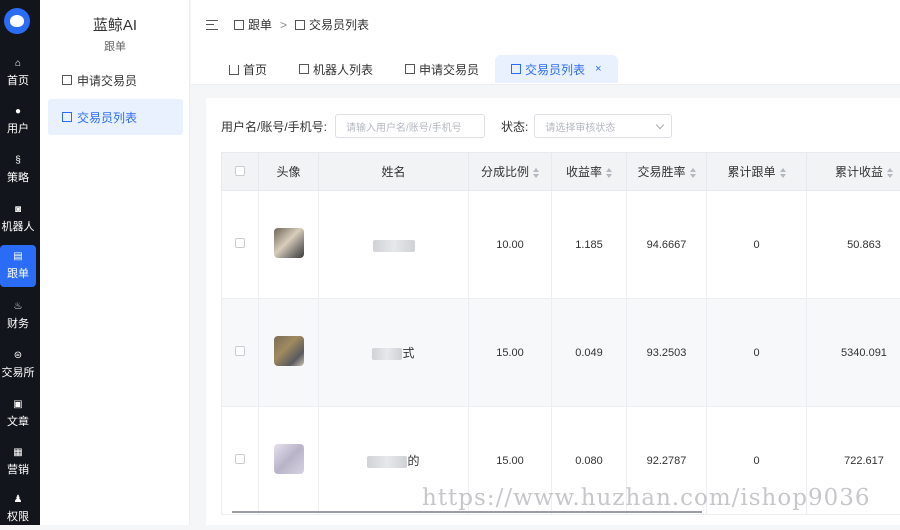  Describe the element at coordinates (18, 73) in the screenshot. I see `rail-item-home: ⌂首页` at that location.